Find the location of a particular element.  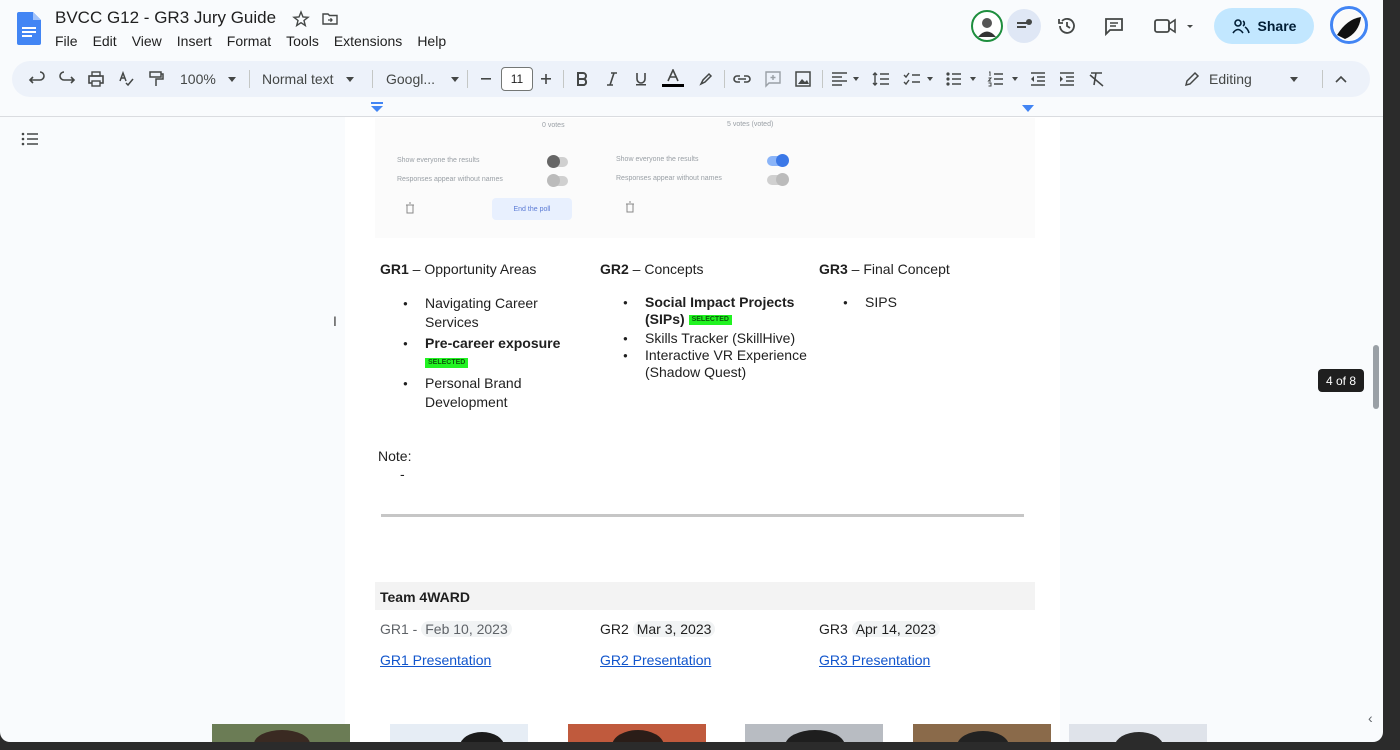

horizontal-divider is located at coordinates (702, 515).